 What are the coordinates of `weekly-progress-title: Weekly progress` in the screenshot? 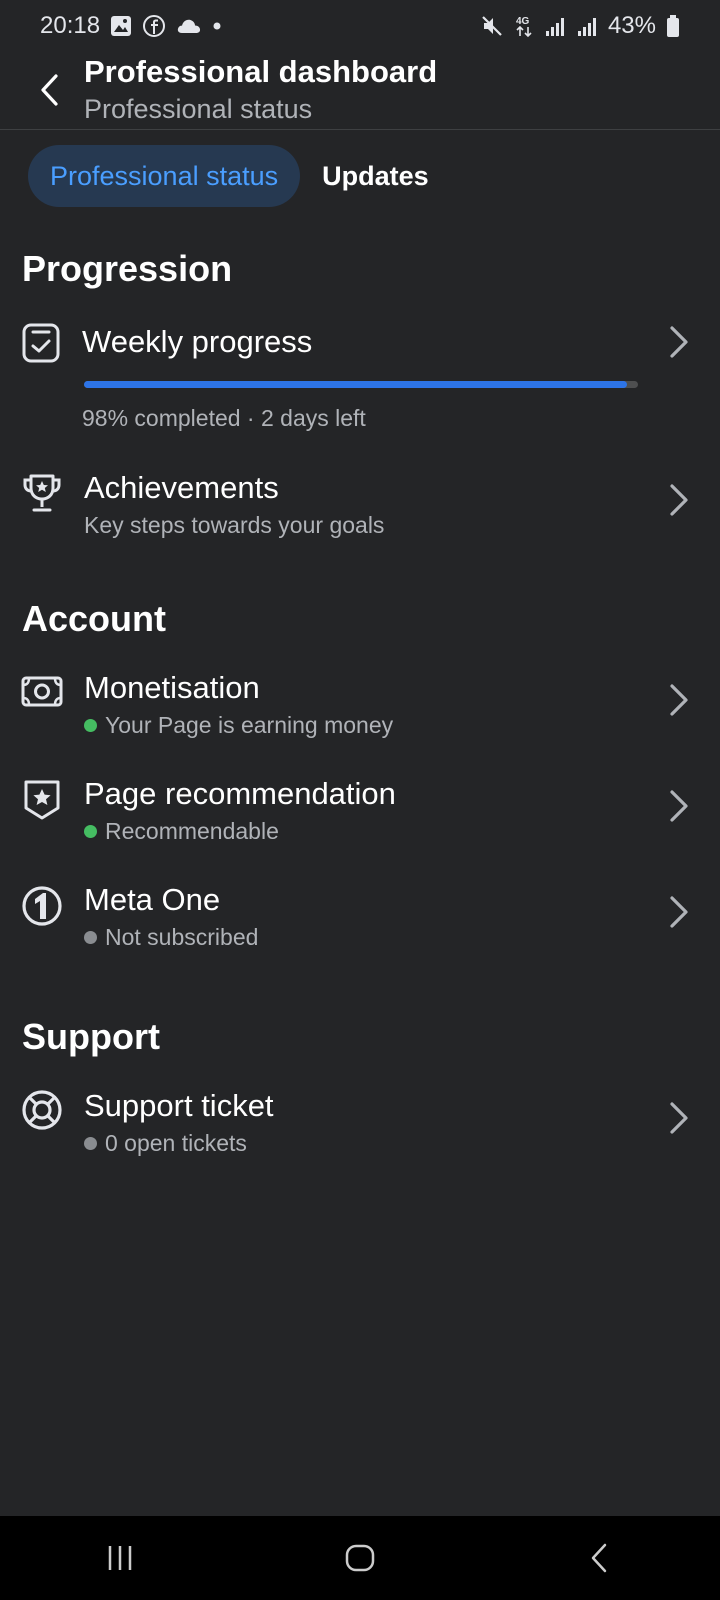 It's located at (197, 341).